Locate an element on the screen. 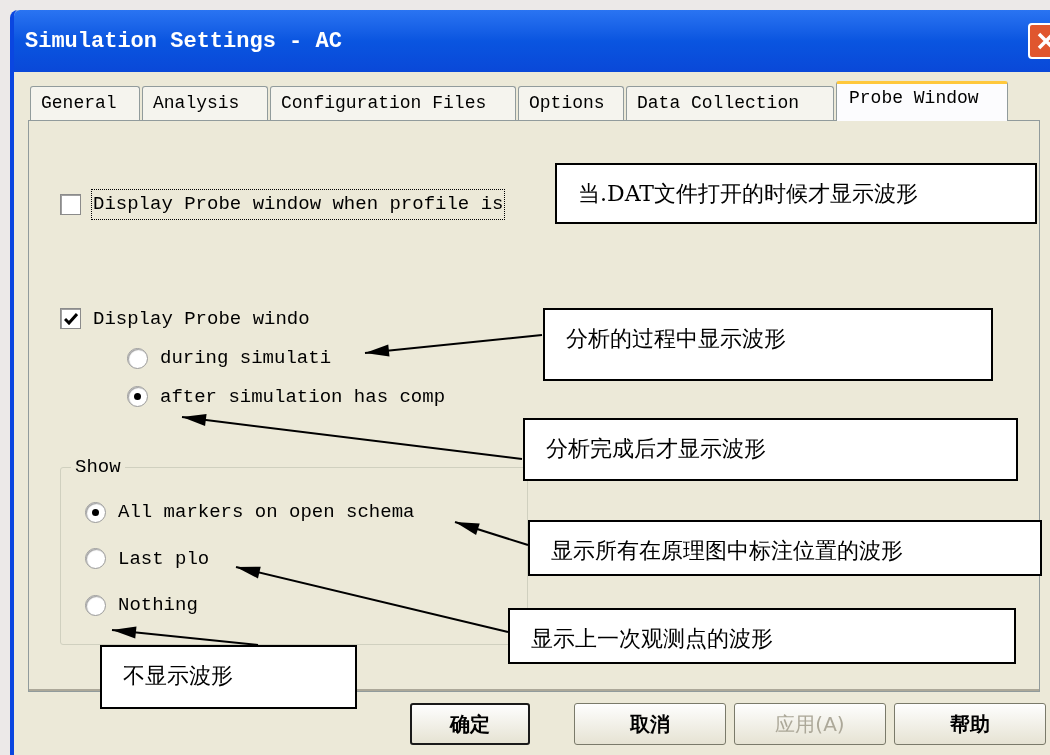  callout-box: 分析完成后才显示波形 is located at coordinates (770, 449).